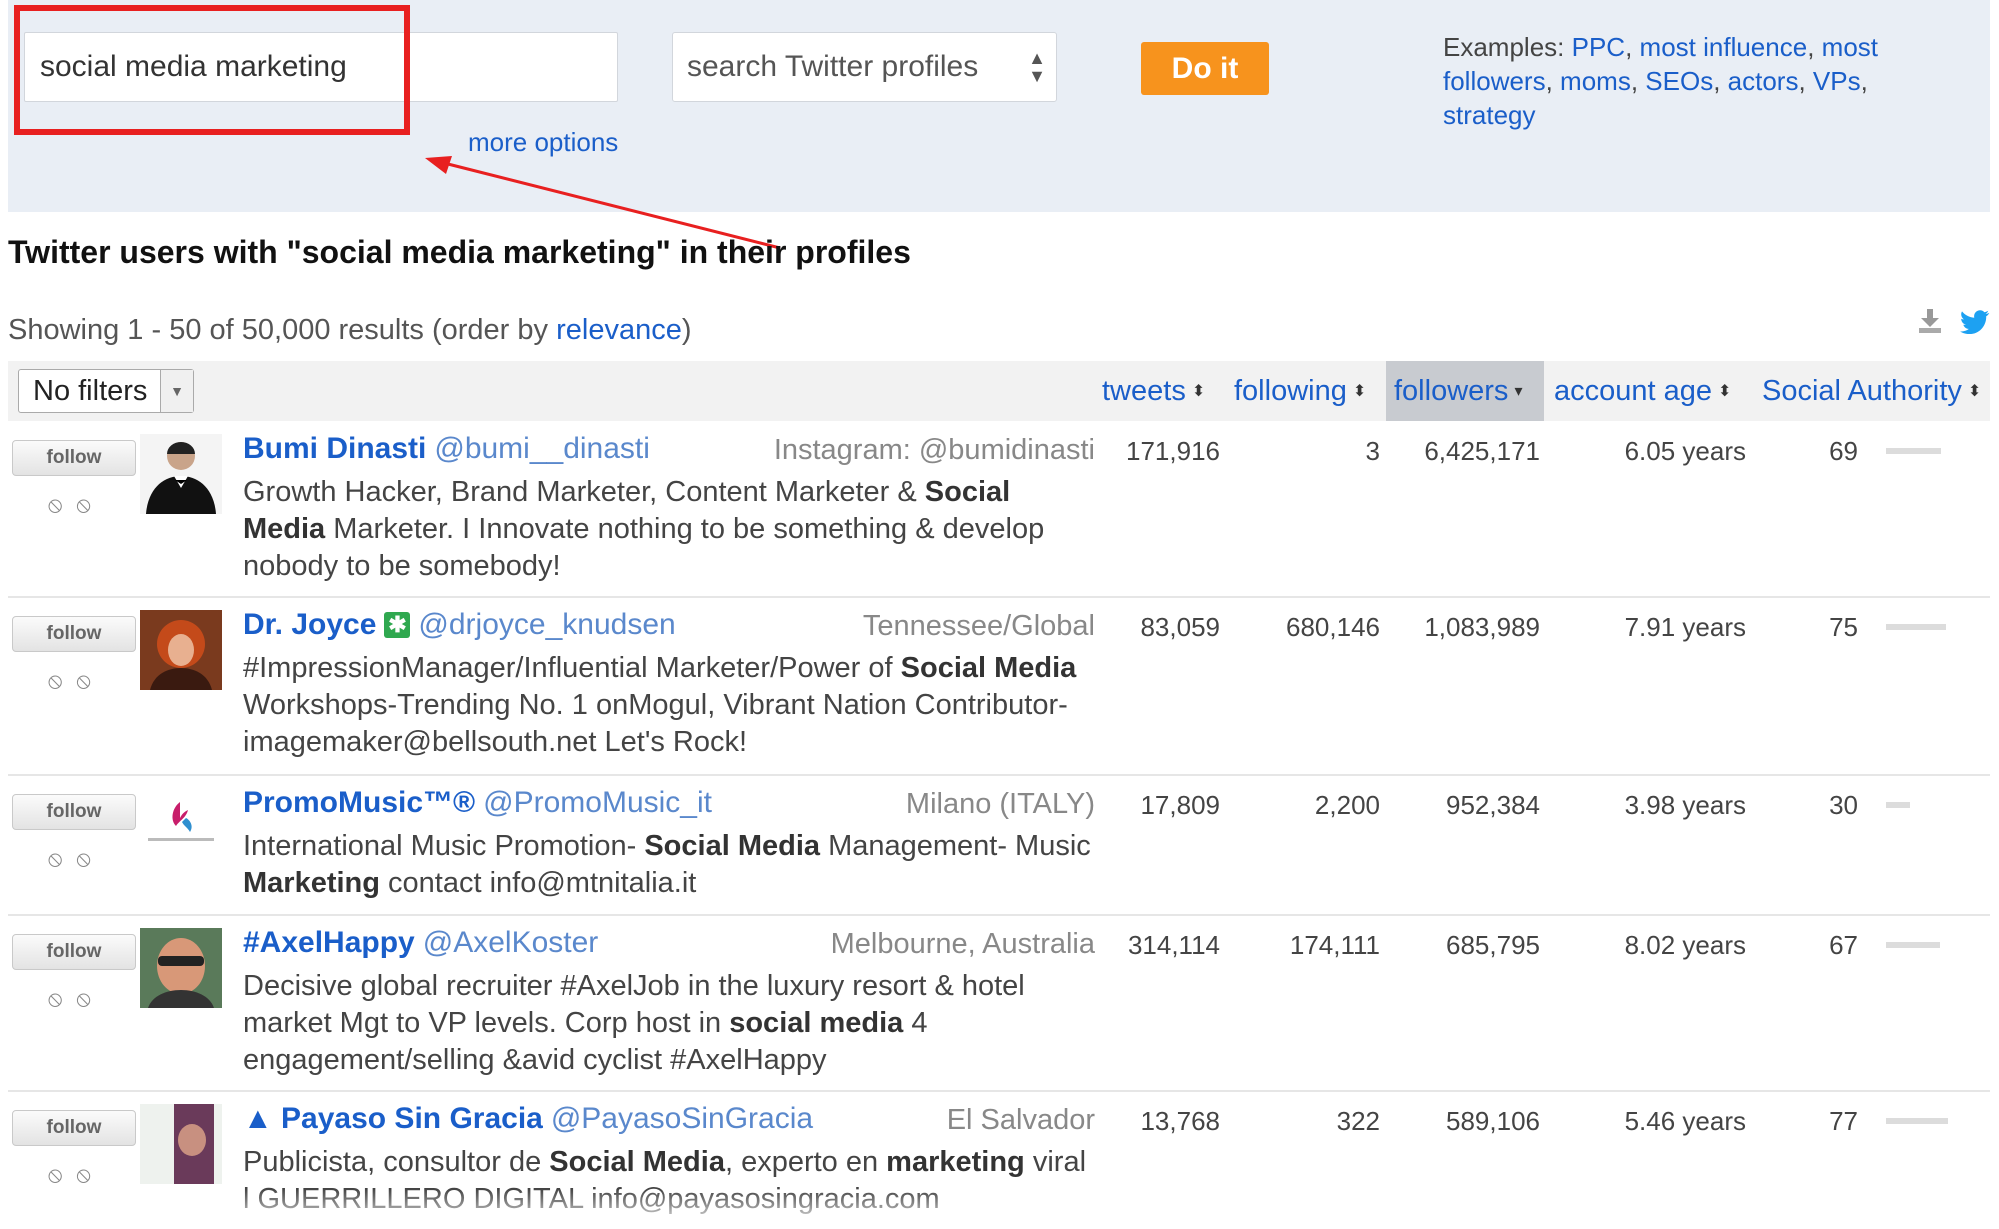 This screenshot has width=1999, height=1229. Describe the element at coordinates (597, 802) in the screenshot. I see `profile-handle: @PromoMusic_it` at that location.